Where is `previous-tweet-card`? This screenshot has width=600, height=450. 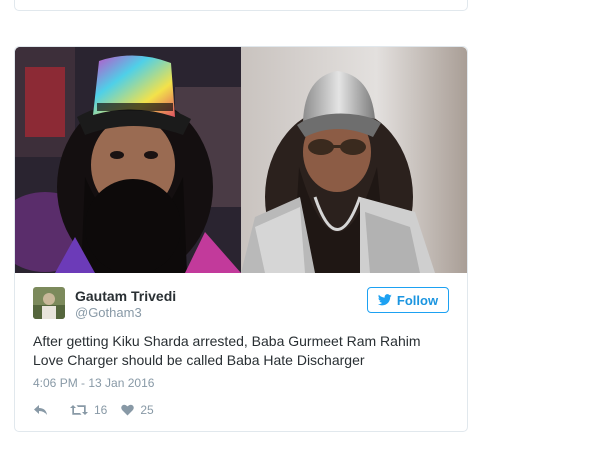
previous-tweet-card is located at coordinates (241, 5).